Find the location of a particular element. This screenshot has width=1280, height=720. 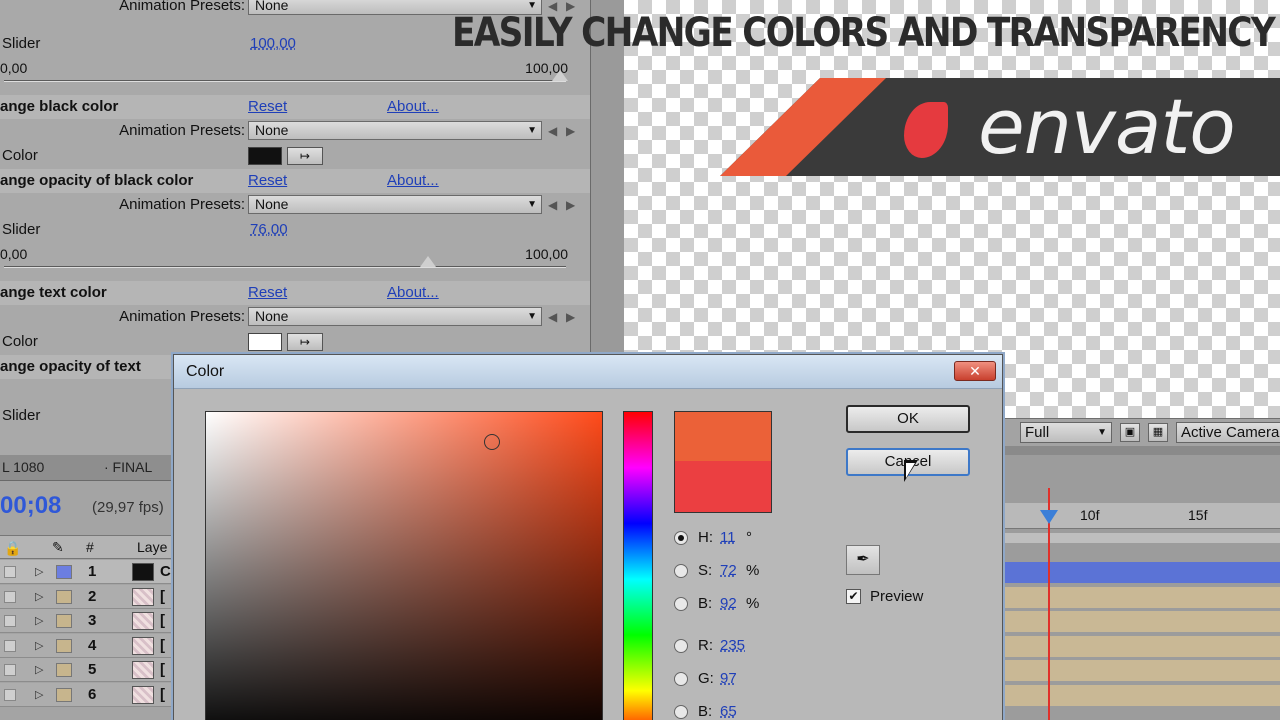

effect-name: ange opacity of black color is located at coordinates (96, 181).